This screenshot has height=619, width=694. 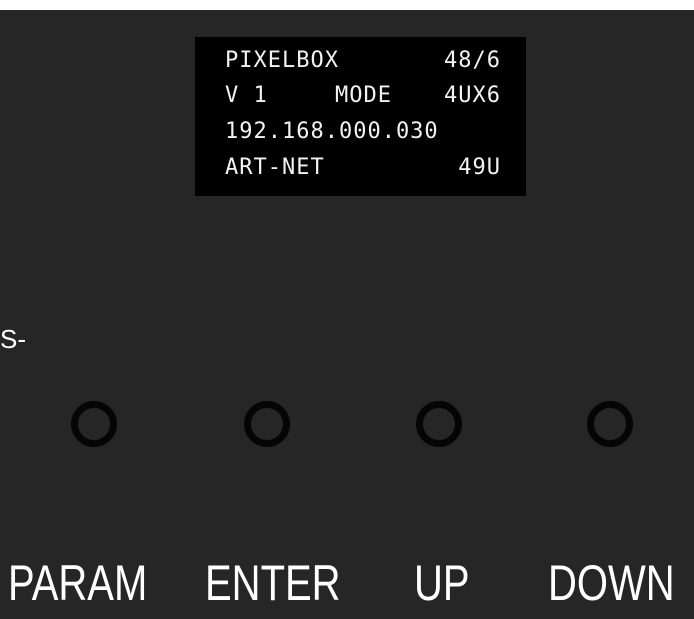 What do you see at coordinates (94, 424) in the screenshot?
I see `param-button` at bounding box center [94, 424].